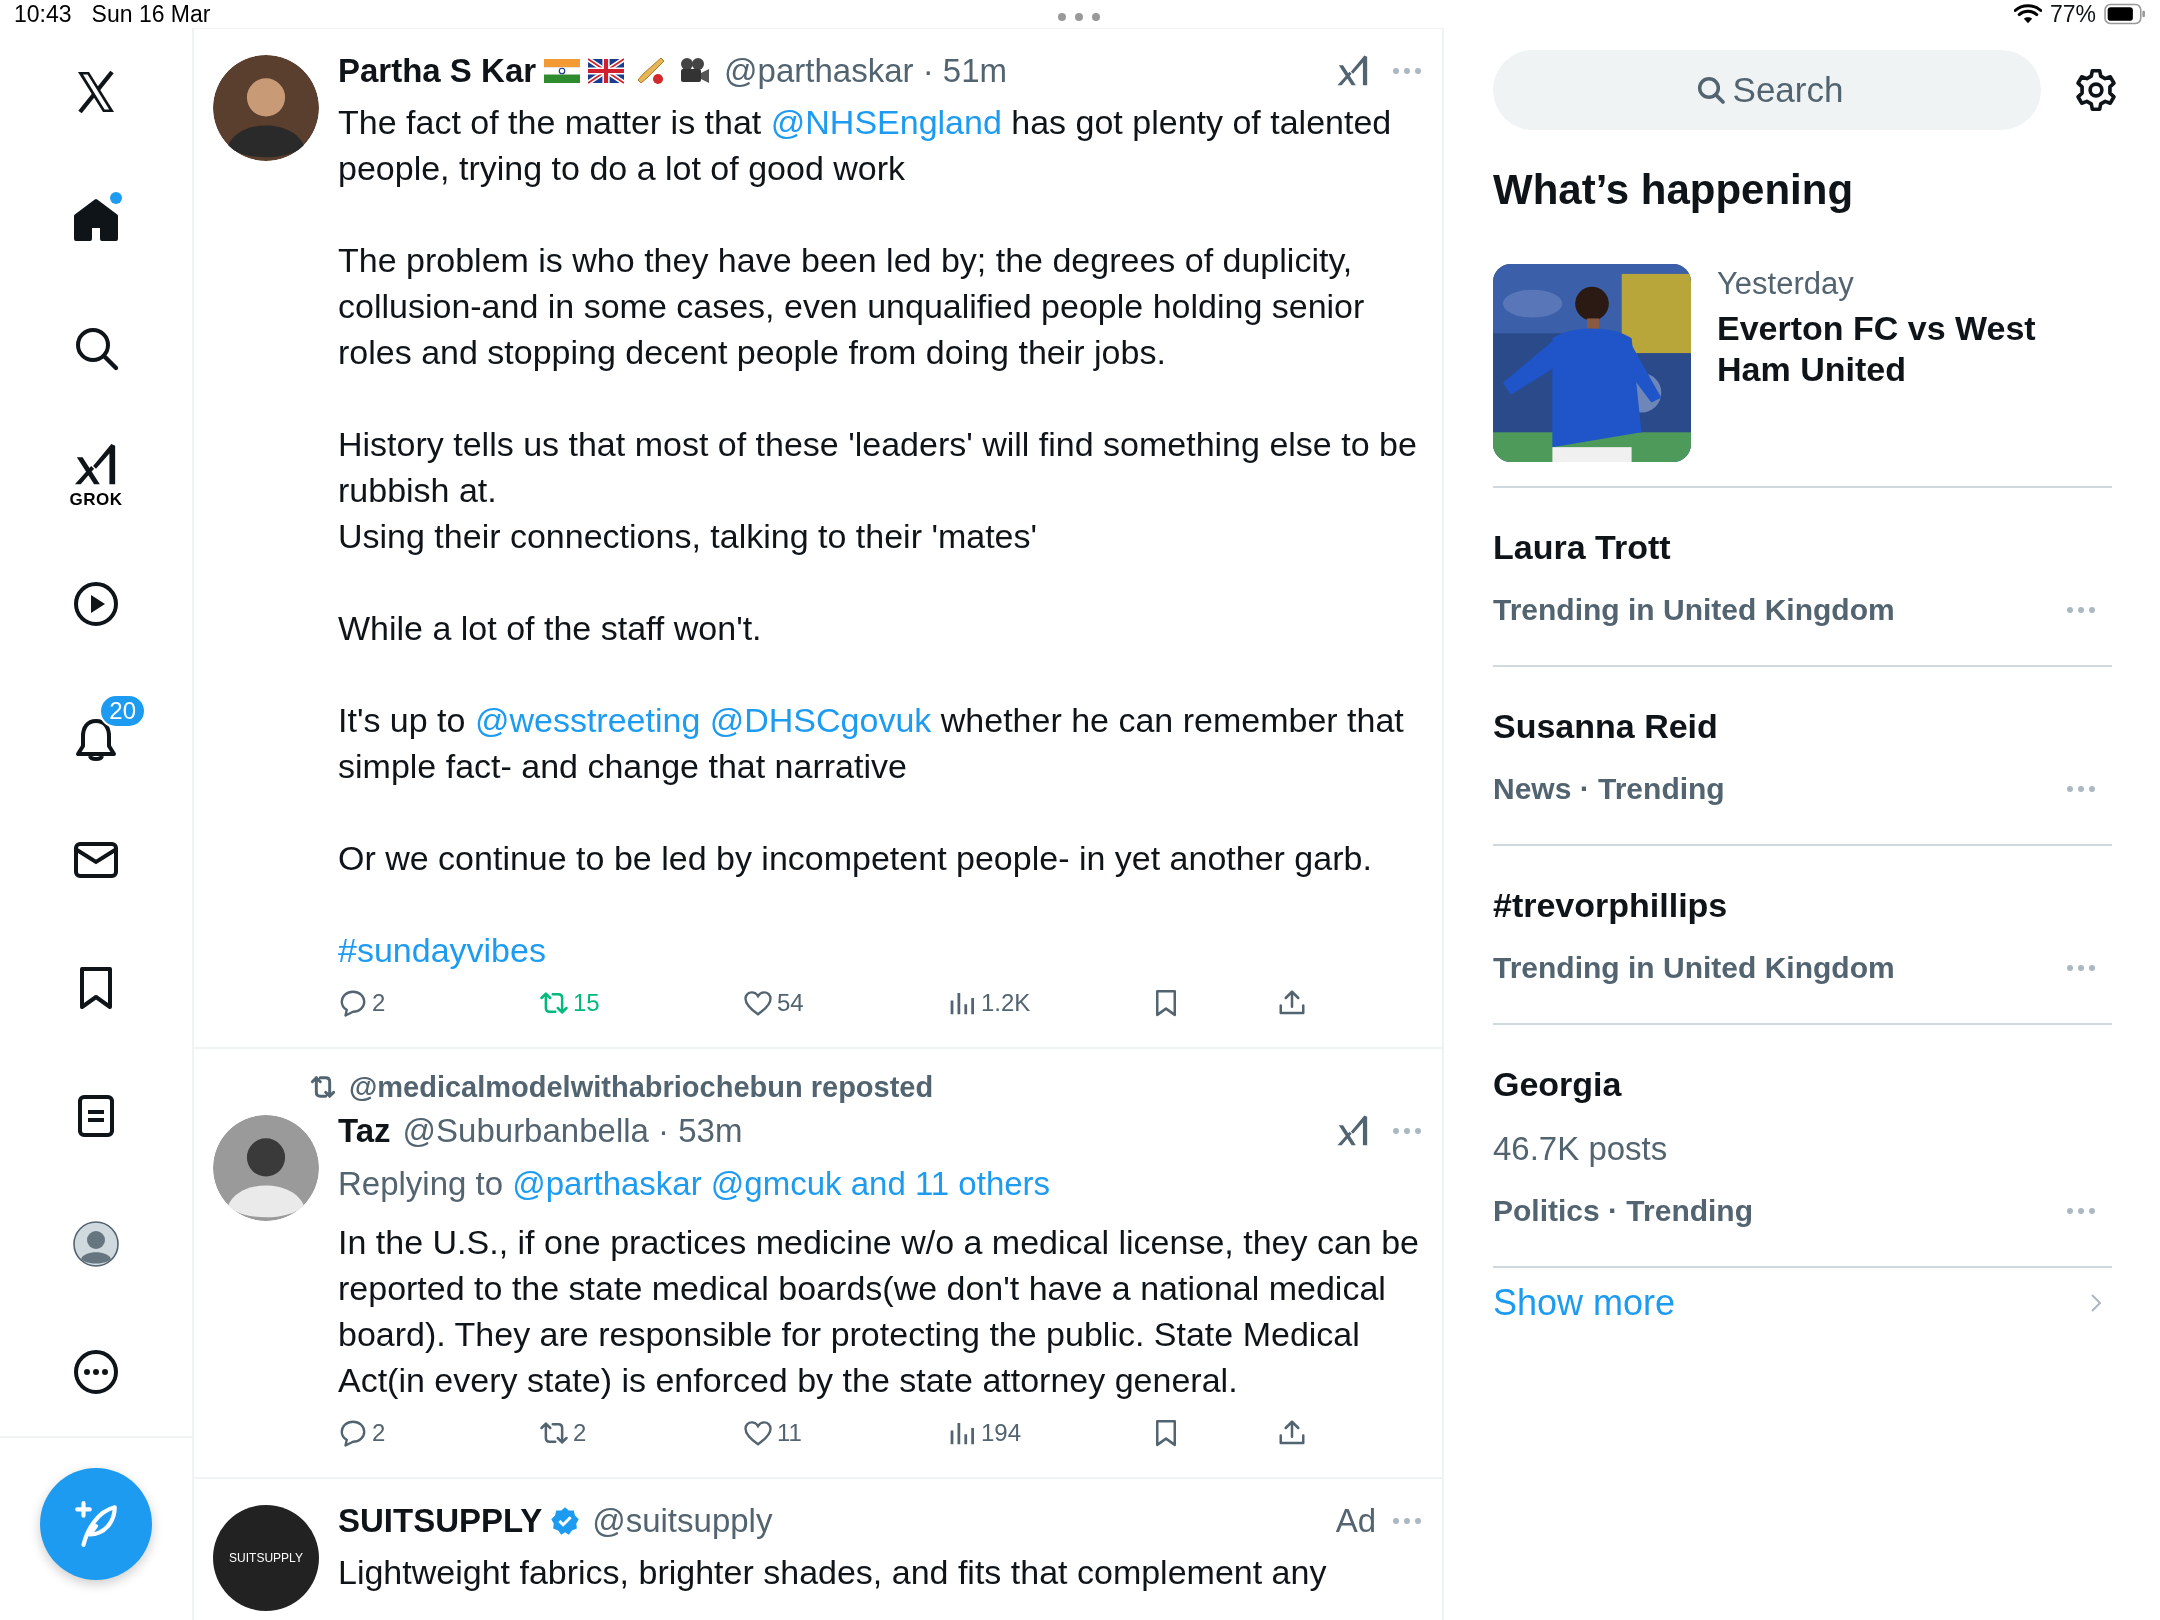  Describe the element at coordinates (440, 1521) in the screenshot. I see `author-name: SUITSUPPLY` at that location.